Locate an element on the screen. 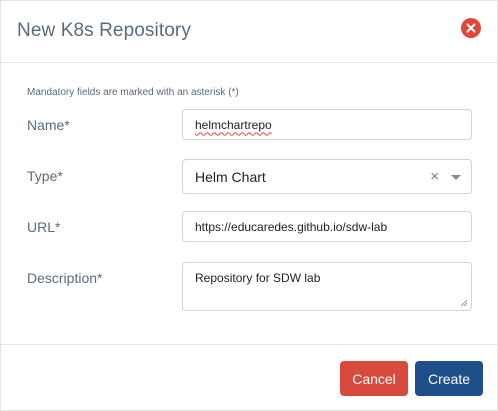 Image resolution: width=498 pixels, height=411 pixels. description-label: Description* is located at coordinates (65, 278).